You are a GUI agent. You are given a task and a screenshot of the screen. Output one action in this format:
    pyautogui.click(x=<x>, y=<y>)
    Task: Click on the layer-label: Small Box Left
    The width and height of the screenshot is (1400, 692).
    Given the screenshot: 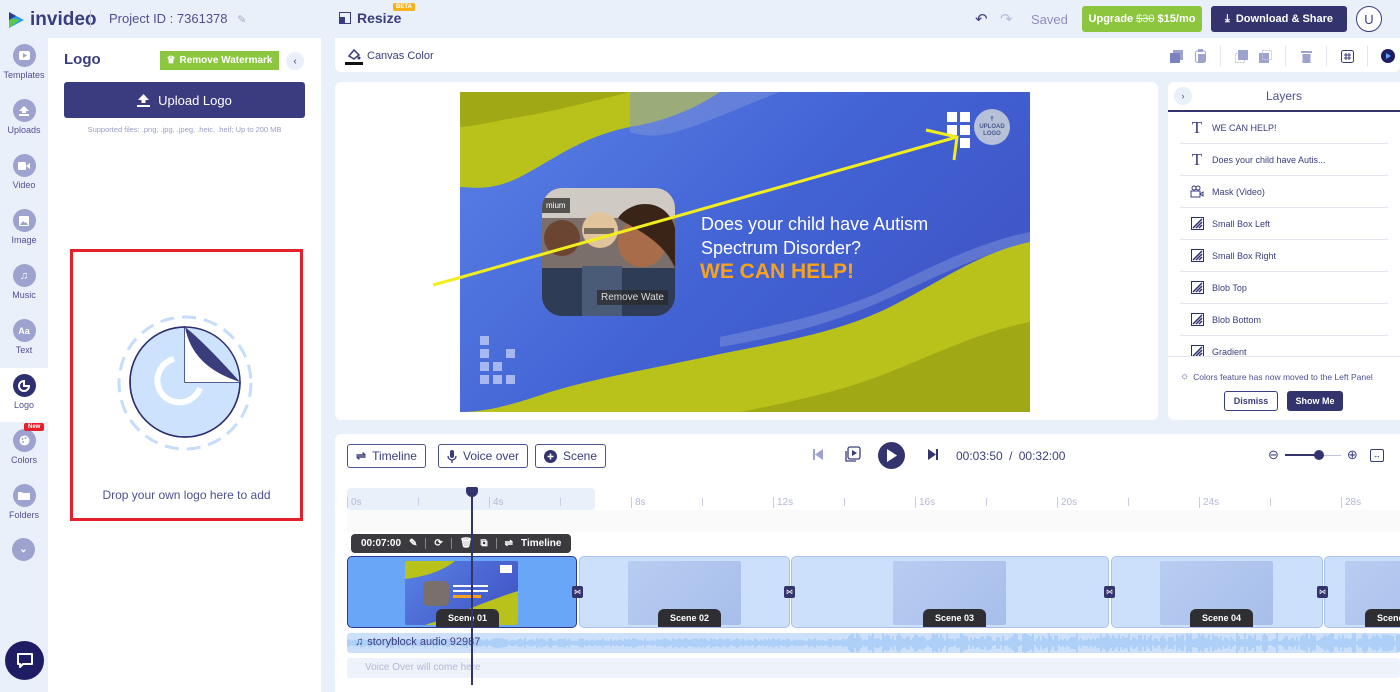 What is the action you would take?
    pyautogui.click(x=1241, y=223)
    